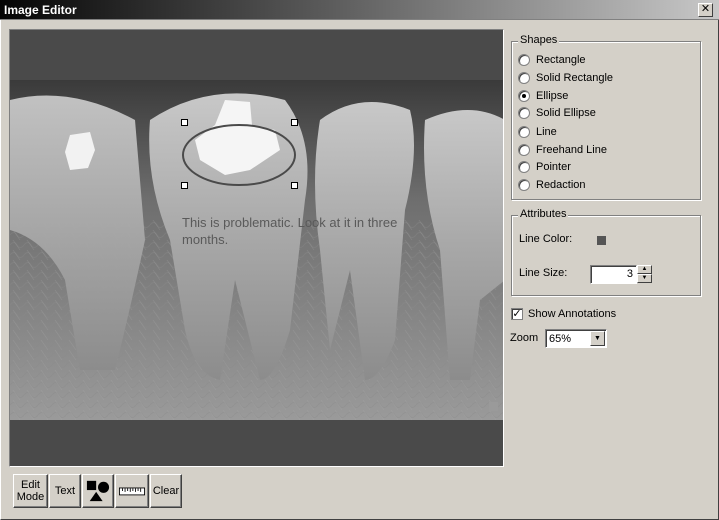  Describe the element at coordinates (543, 214) in the screenshot. I see `attributes-group-label: Attributes` at that location.